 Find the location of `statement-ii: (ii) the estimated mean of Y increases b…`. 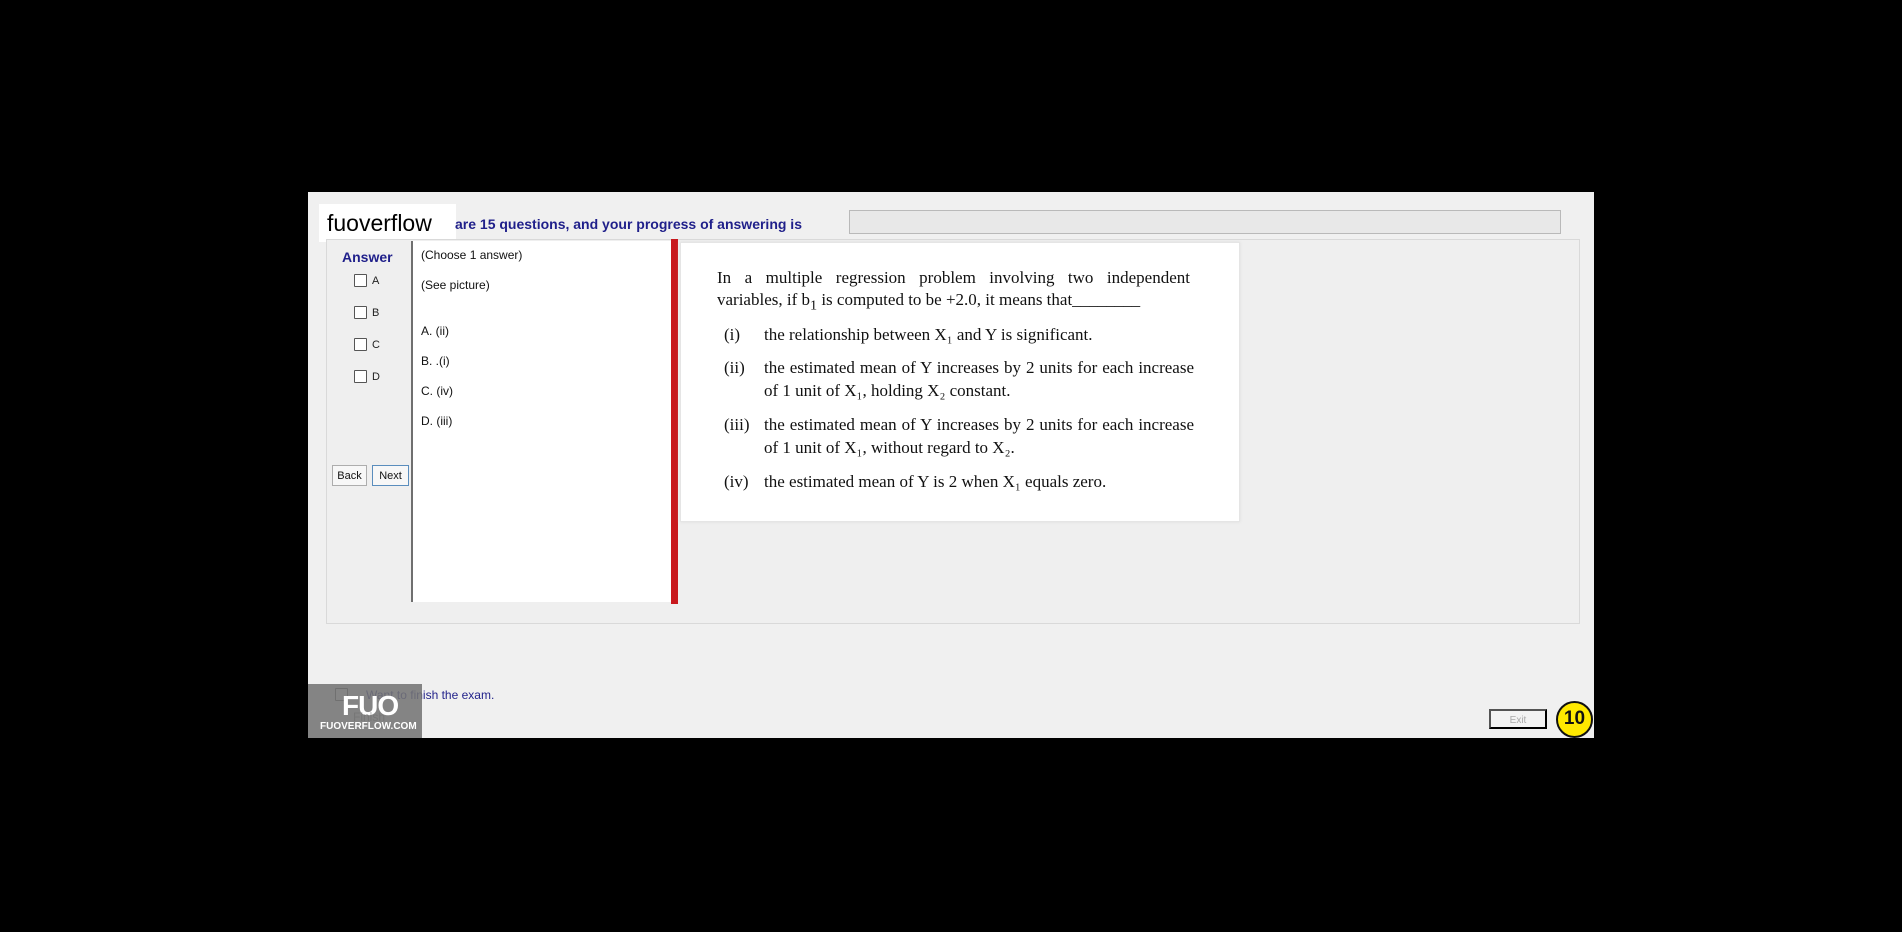

statement-ii: (ii) the estimated mean of Y increases b… is located at coordinates (959, 379).